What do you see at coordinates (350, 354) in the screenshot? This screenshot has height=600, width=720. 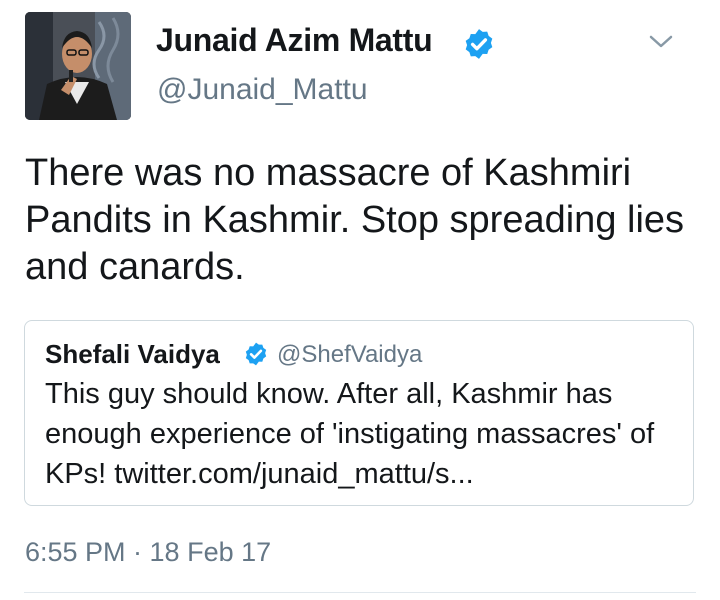 I see `quoted-author-handle: @ShefVaidya` at bounding box center [350, 354].